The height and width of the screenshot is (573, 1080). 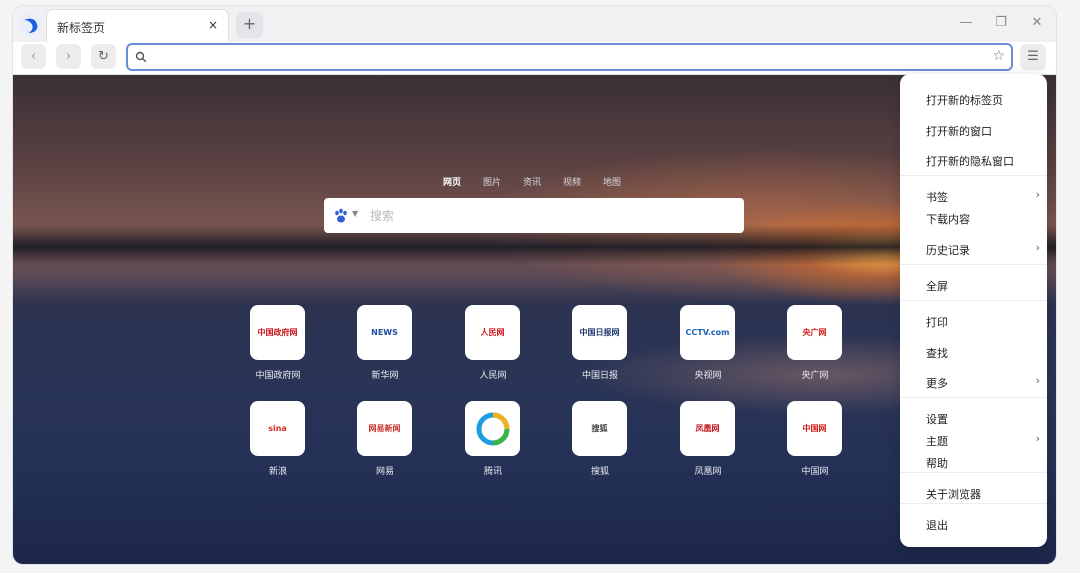 I want to click on new-tab-button: +, so click(x=249, y=25).